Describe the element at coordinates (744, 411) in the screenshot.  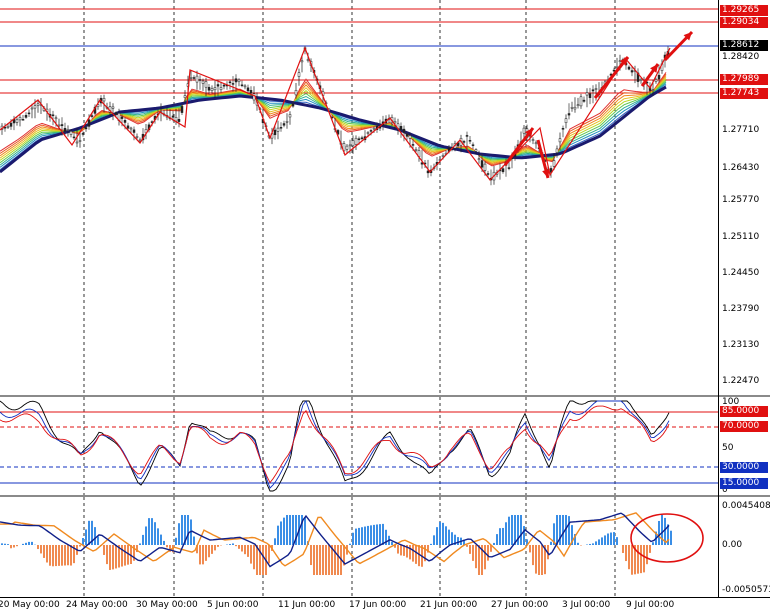
I see `osc-level-tag: 85.0000` at that location.